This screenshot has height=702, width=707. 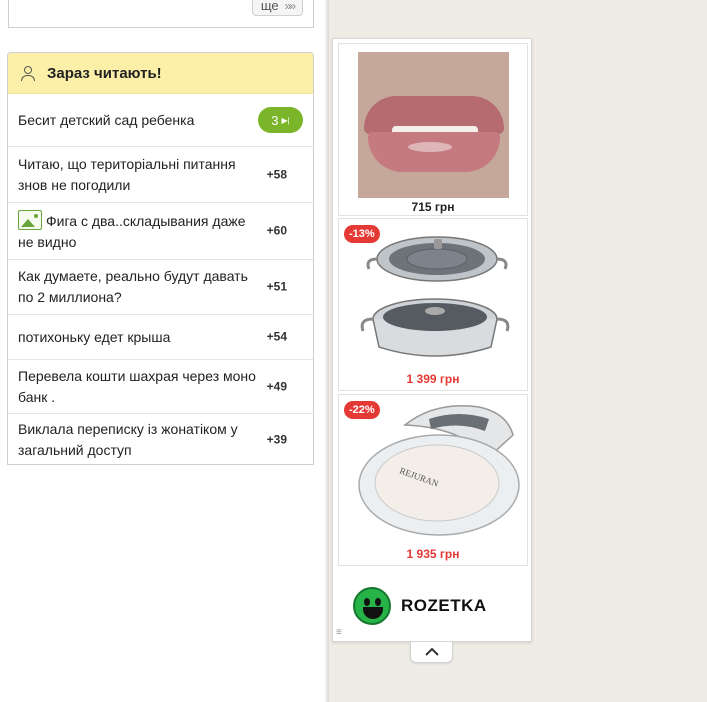 I want to click on product-card-cushion: REJURAN -22% 1 935 грн, so click(x=433, y=480).